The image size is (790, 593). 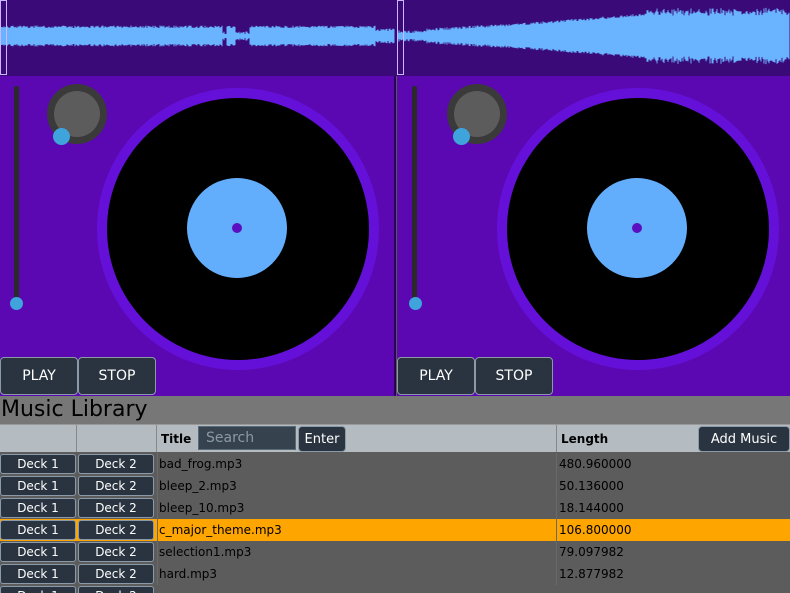 What do you see at coordinates (395, 589) in the screenshot?
I see `table-row: Deck 1Deck 2` at bounding box center [395, 589].